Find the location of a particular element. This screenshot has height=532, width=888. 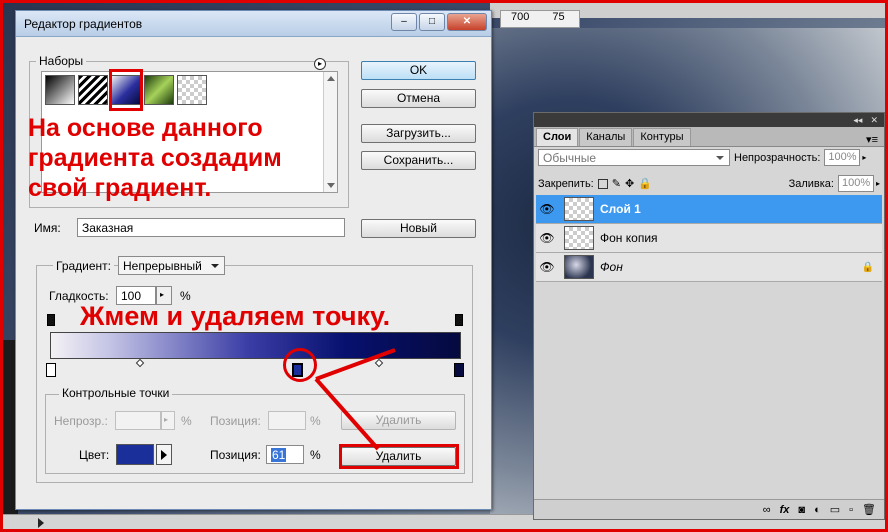

layer-name: Фон is located at coordinates (611, 267).